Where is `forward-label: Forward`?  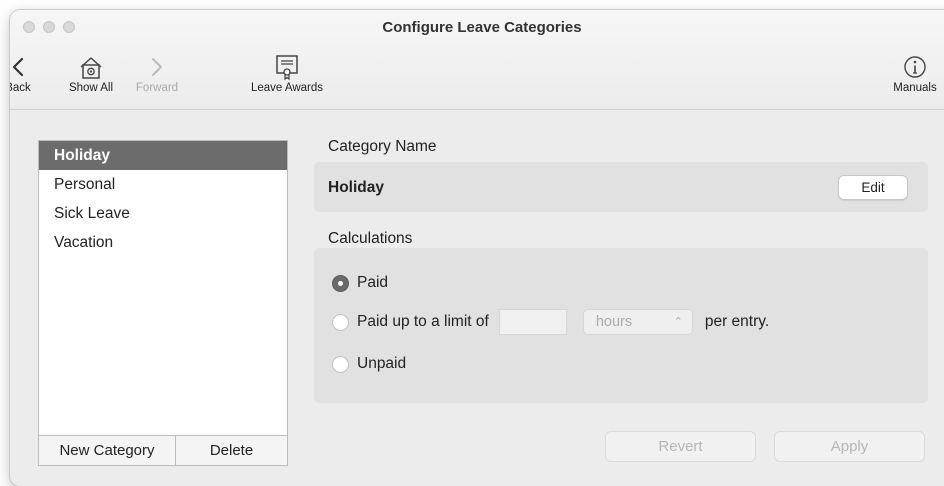
forward-label: Forward is located at coordinates (157, 88).